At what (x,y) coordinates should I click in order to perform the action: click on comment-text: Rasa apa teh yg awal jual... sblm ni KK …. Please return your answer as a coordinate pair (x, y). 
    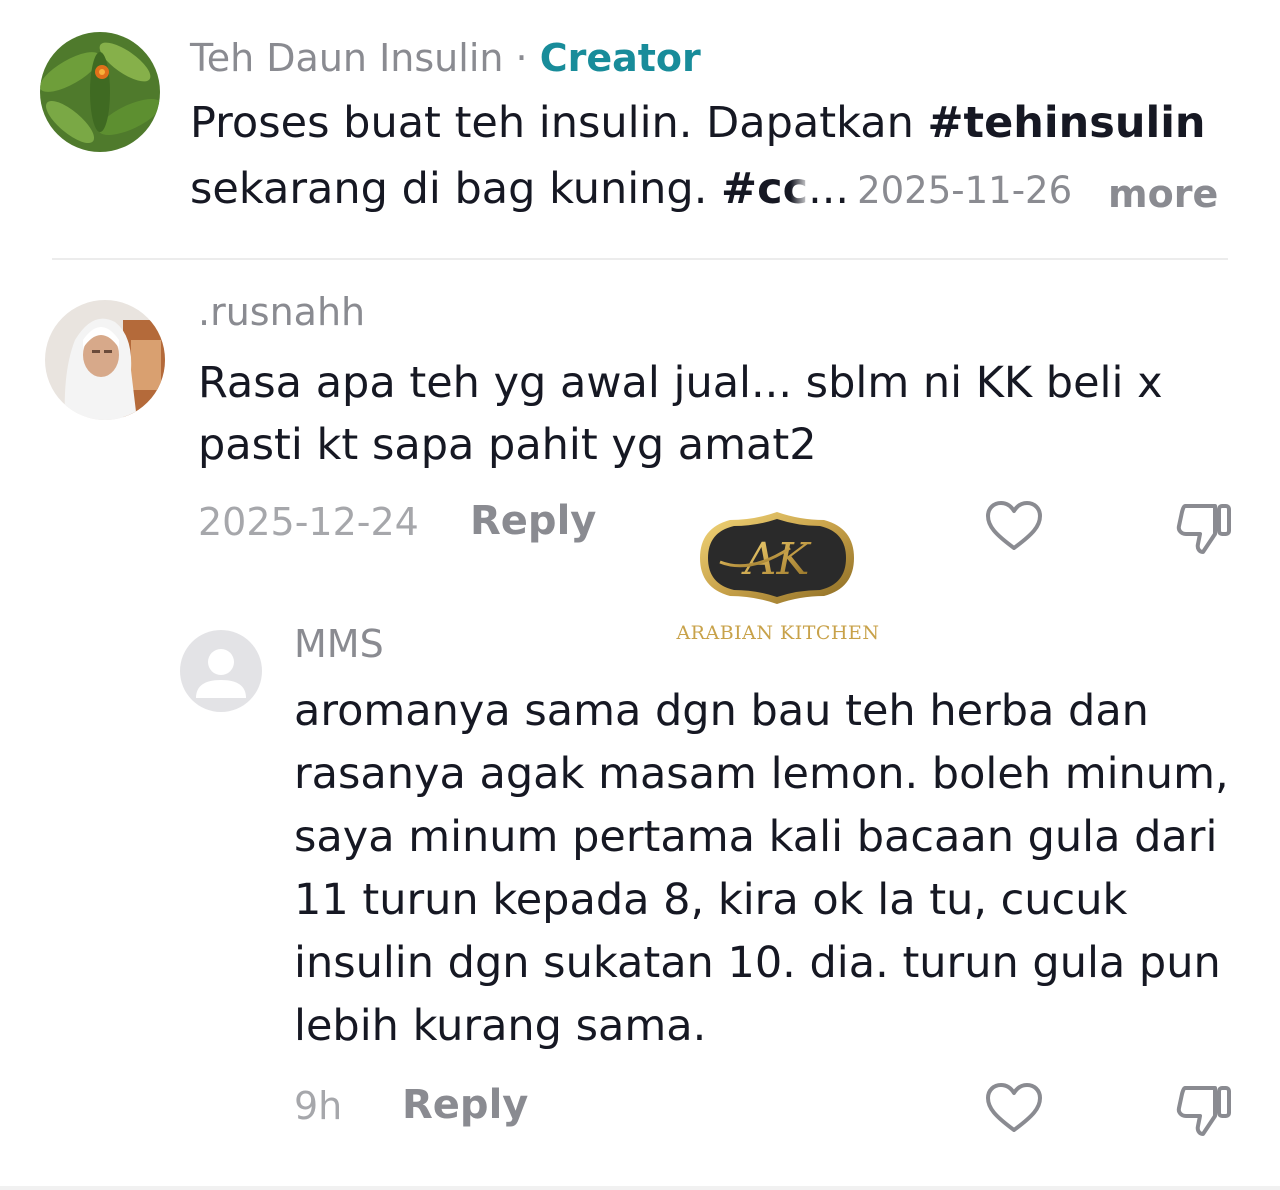
    Looking at the image, I should click on (680, 414).